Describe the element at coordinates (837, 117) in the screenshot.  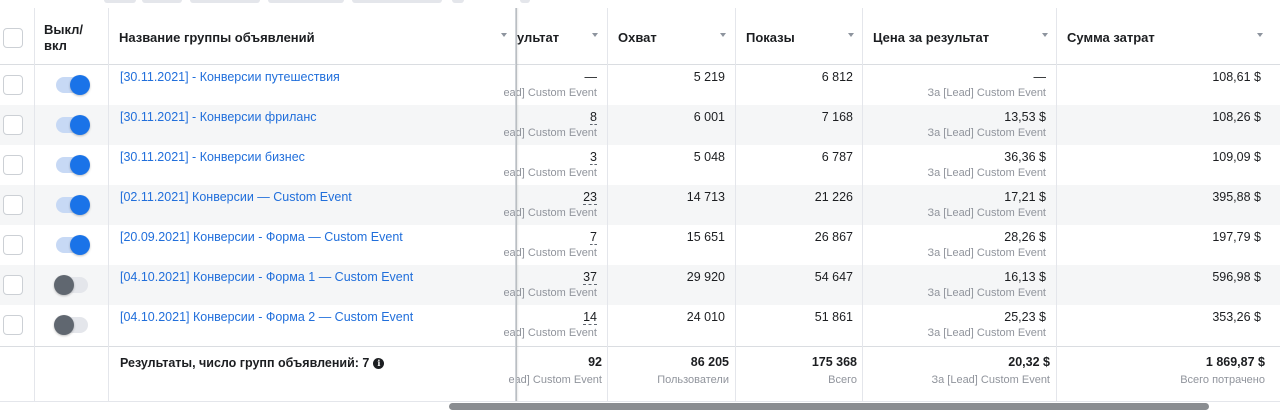
I see `impressions-value: 7 168` at that location.